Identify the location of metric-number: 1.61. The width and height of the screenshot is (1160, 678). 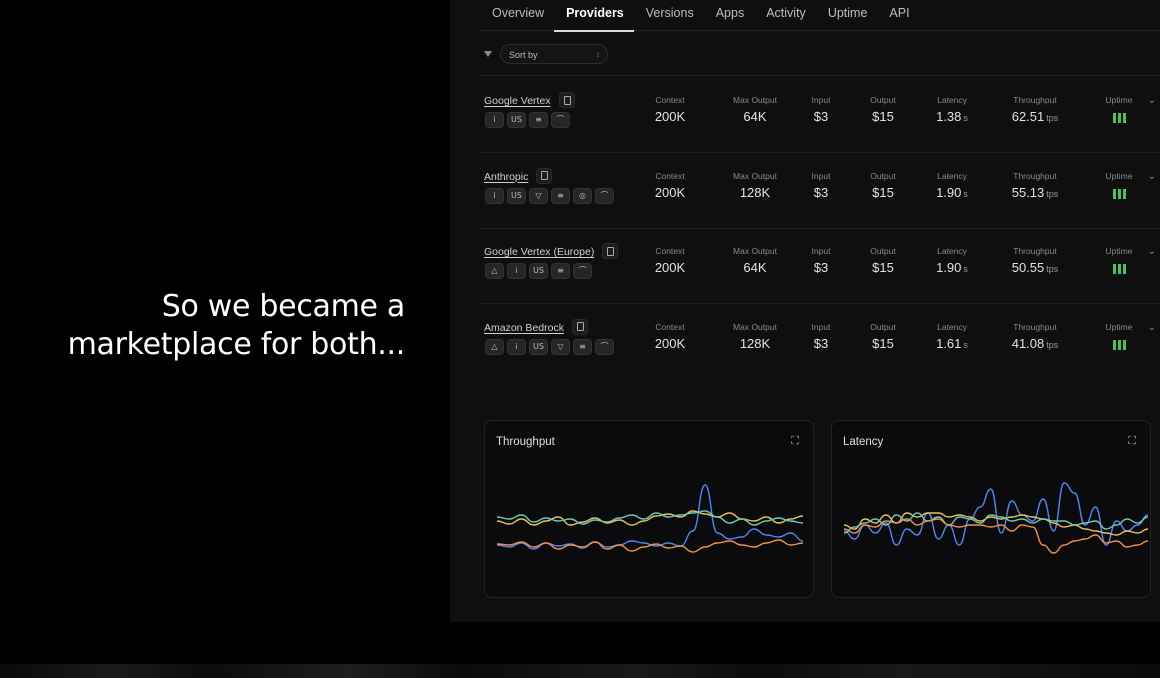
(949, 343).